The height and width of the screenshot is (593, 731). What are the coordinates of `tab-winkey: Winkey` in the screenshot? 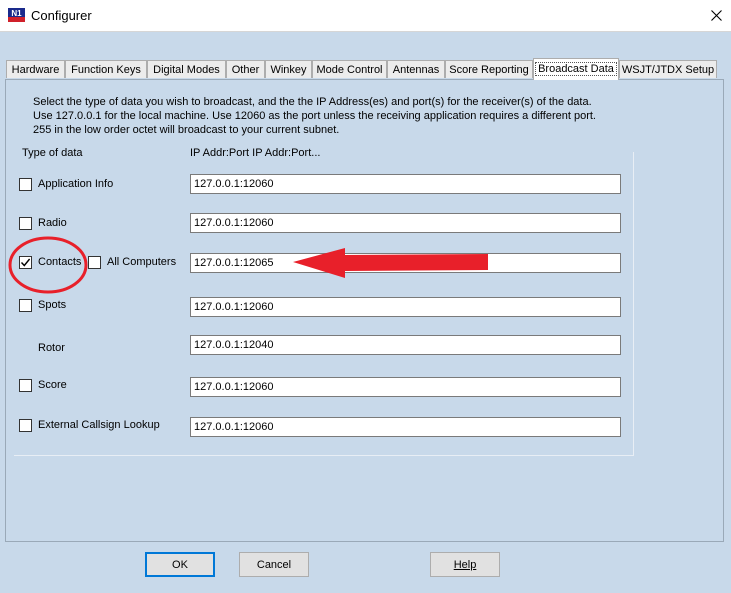 It's located at (288, 69).